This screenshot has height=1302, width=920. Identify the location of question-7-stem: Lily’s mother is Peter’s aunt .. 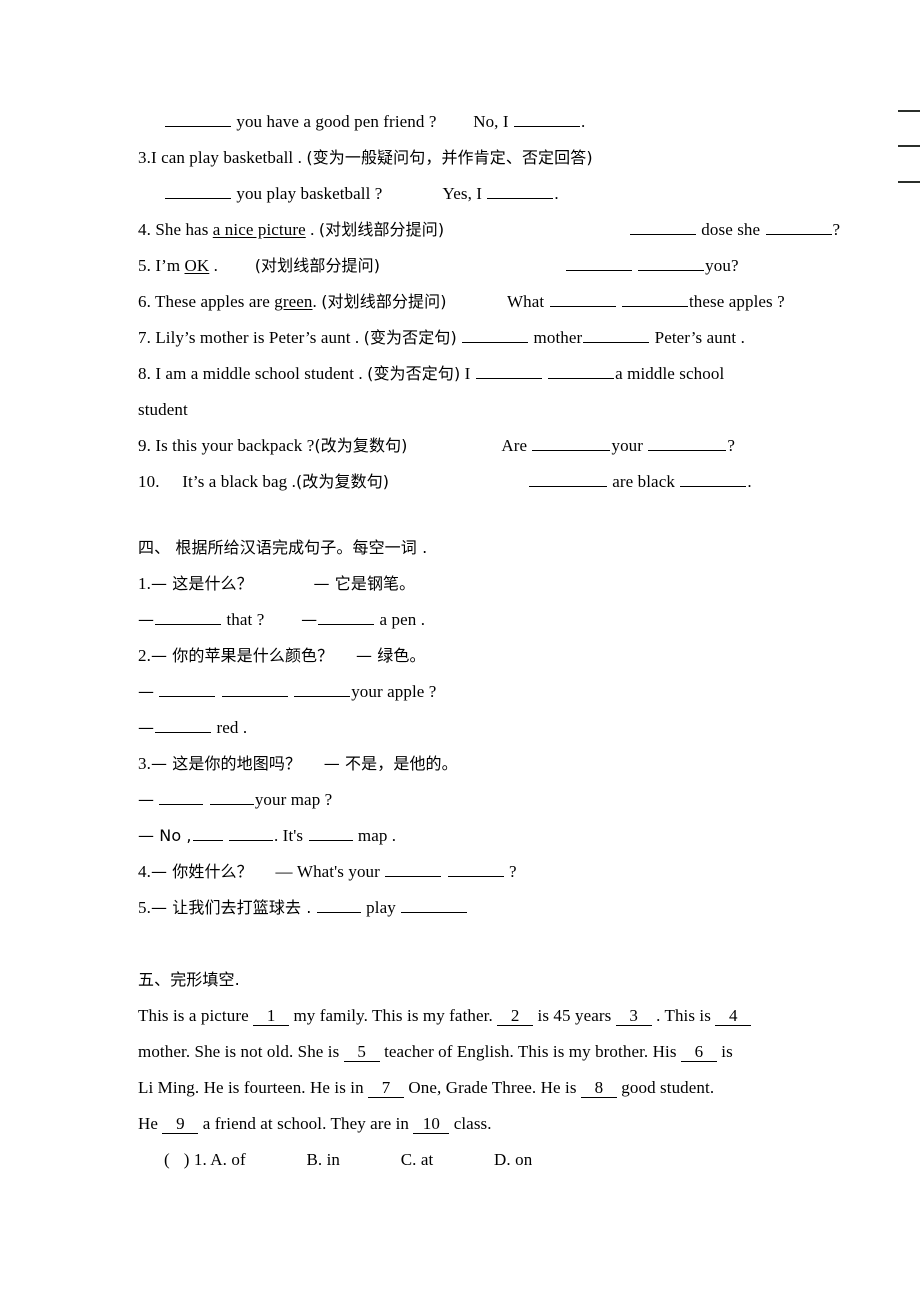
(257, 337).